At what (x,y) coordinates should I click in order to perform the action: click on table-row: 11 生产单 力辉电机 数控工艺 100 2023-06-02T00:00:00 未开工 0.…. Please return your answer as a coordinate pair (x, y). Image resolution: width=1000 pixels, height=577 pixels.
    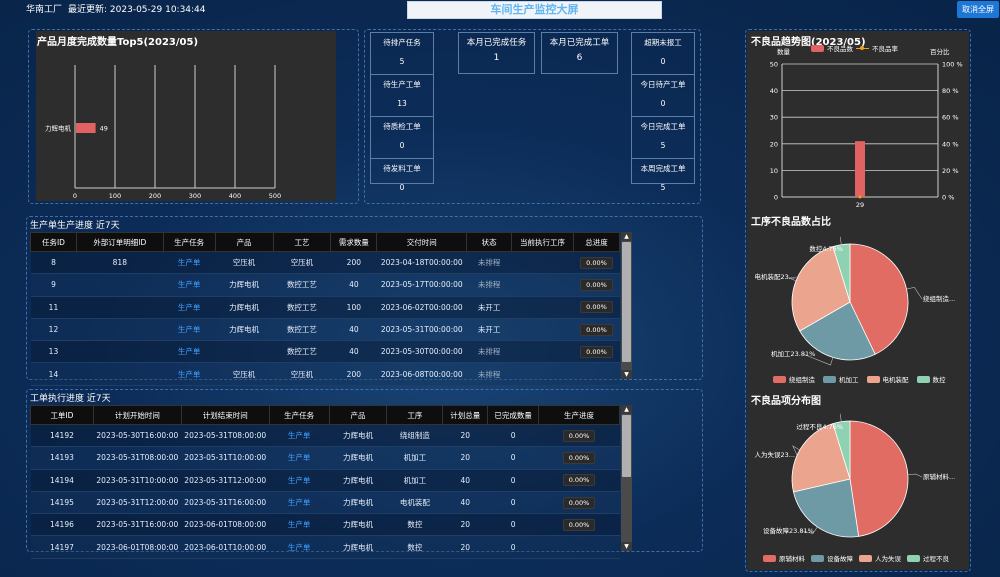
    Looking at the image, I should click on (325, 307).